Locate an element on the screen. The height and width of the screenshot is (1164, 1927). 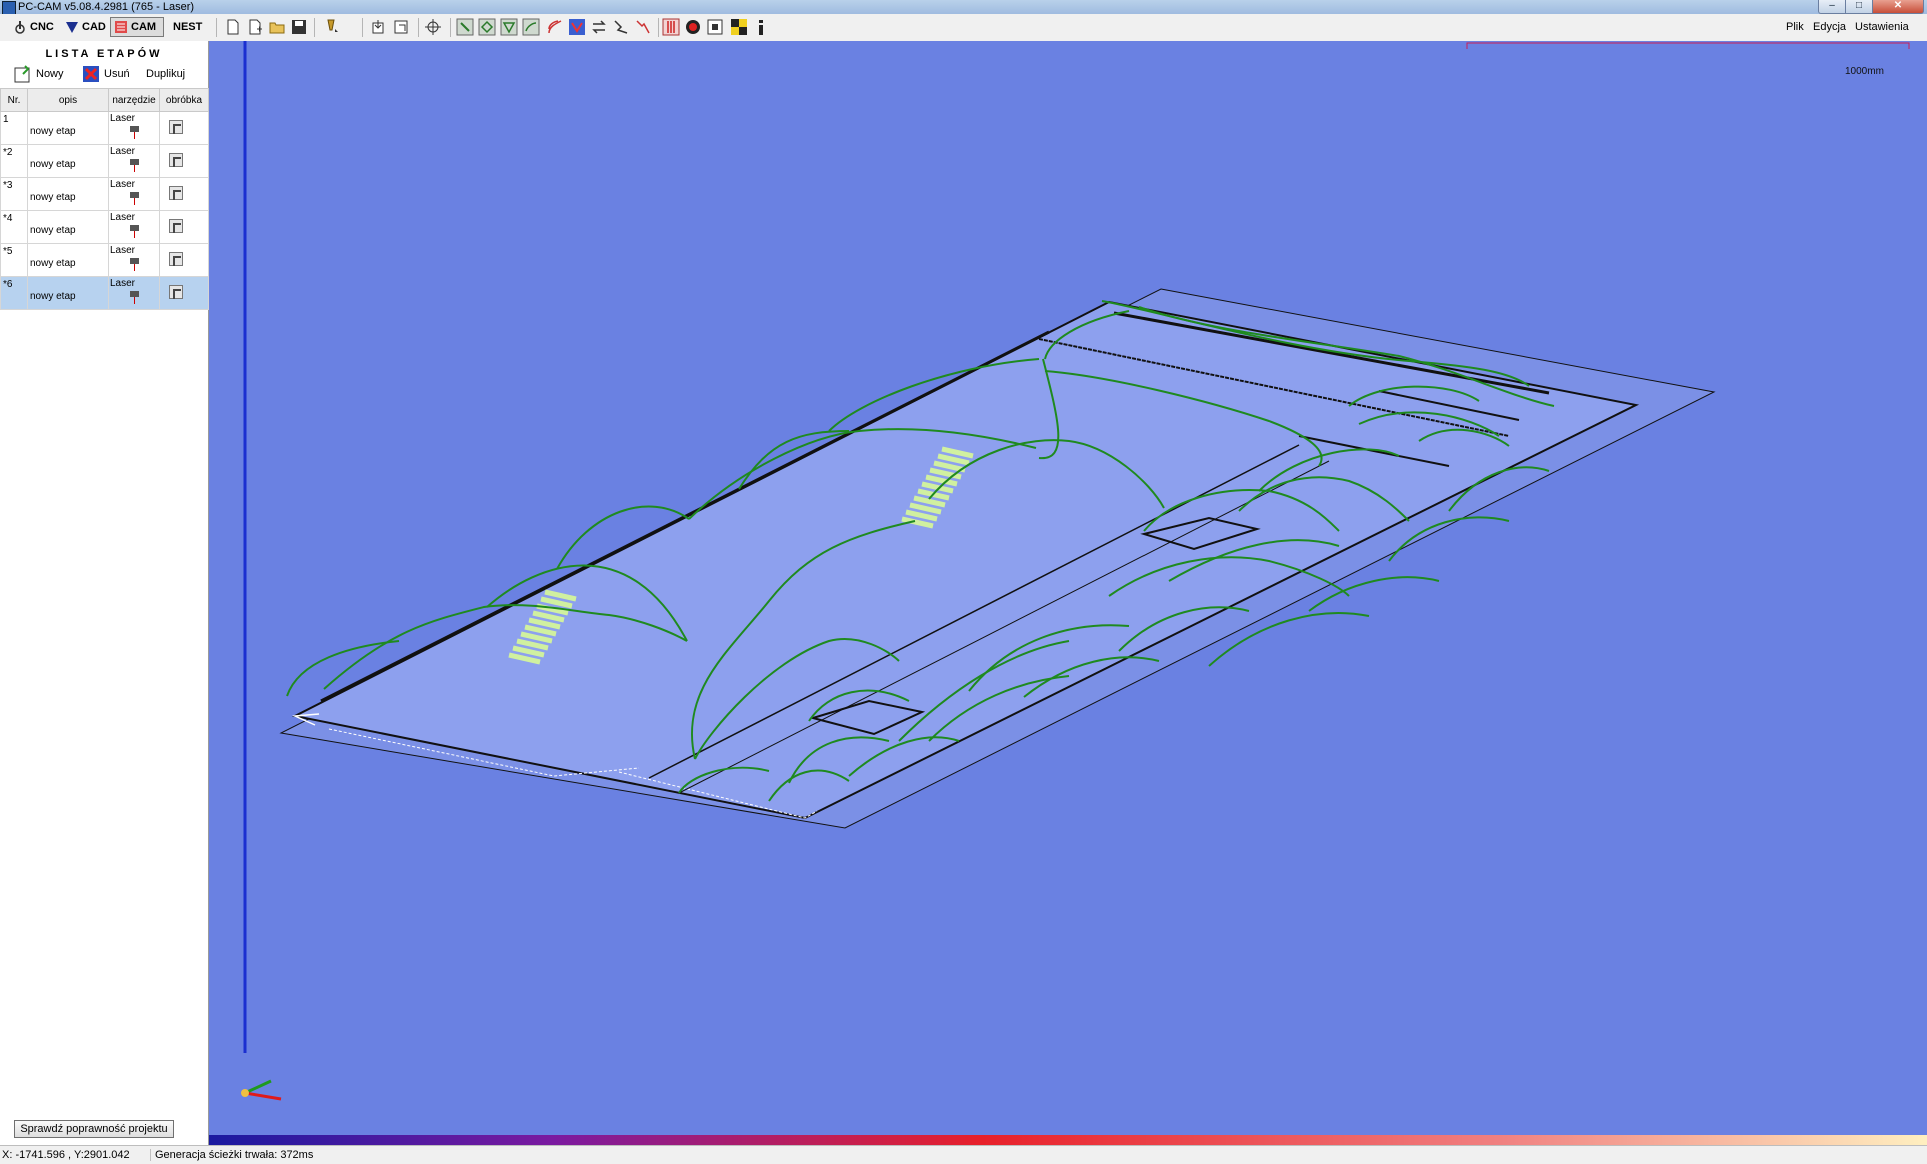
color-gradient-bar is located at coordinates (1068, 1140).